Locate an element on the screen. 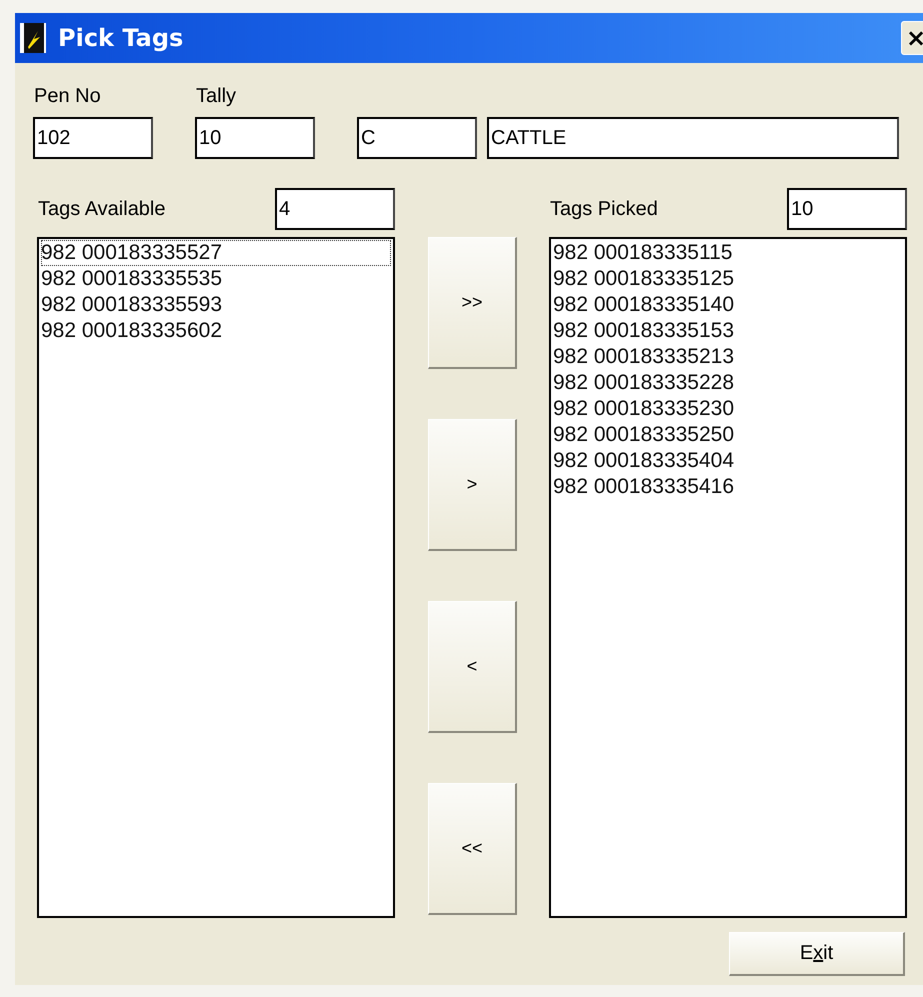 Image resolution: width=923 pixels, height=997 pixels. field-label: Tally is located at coordinates (217, 96).